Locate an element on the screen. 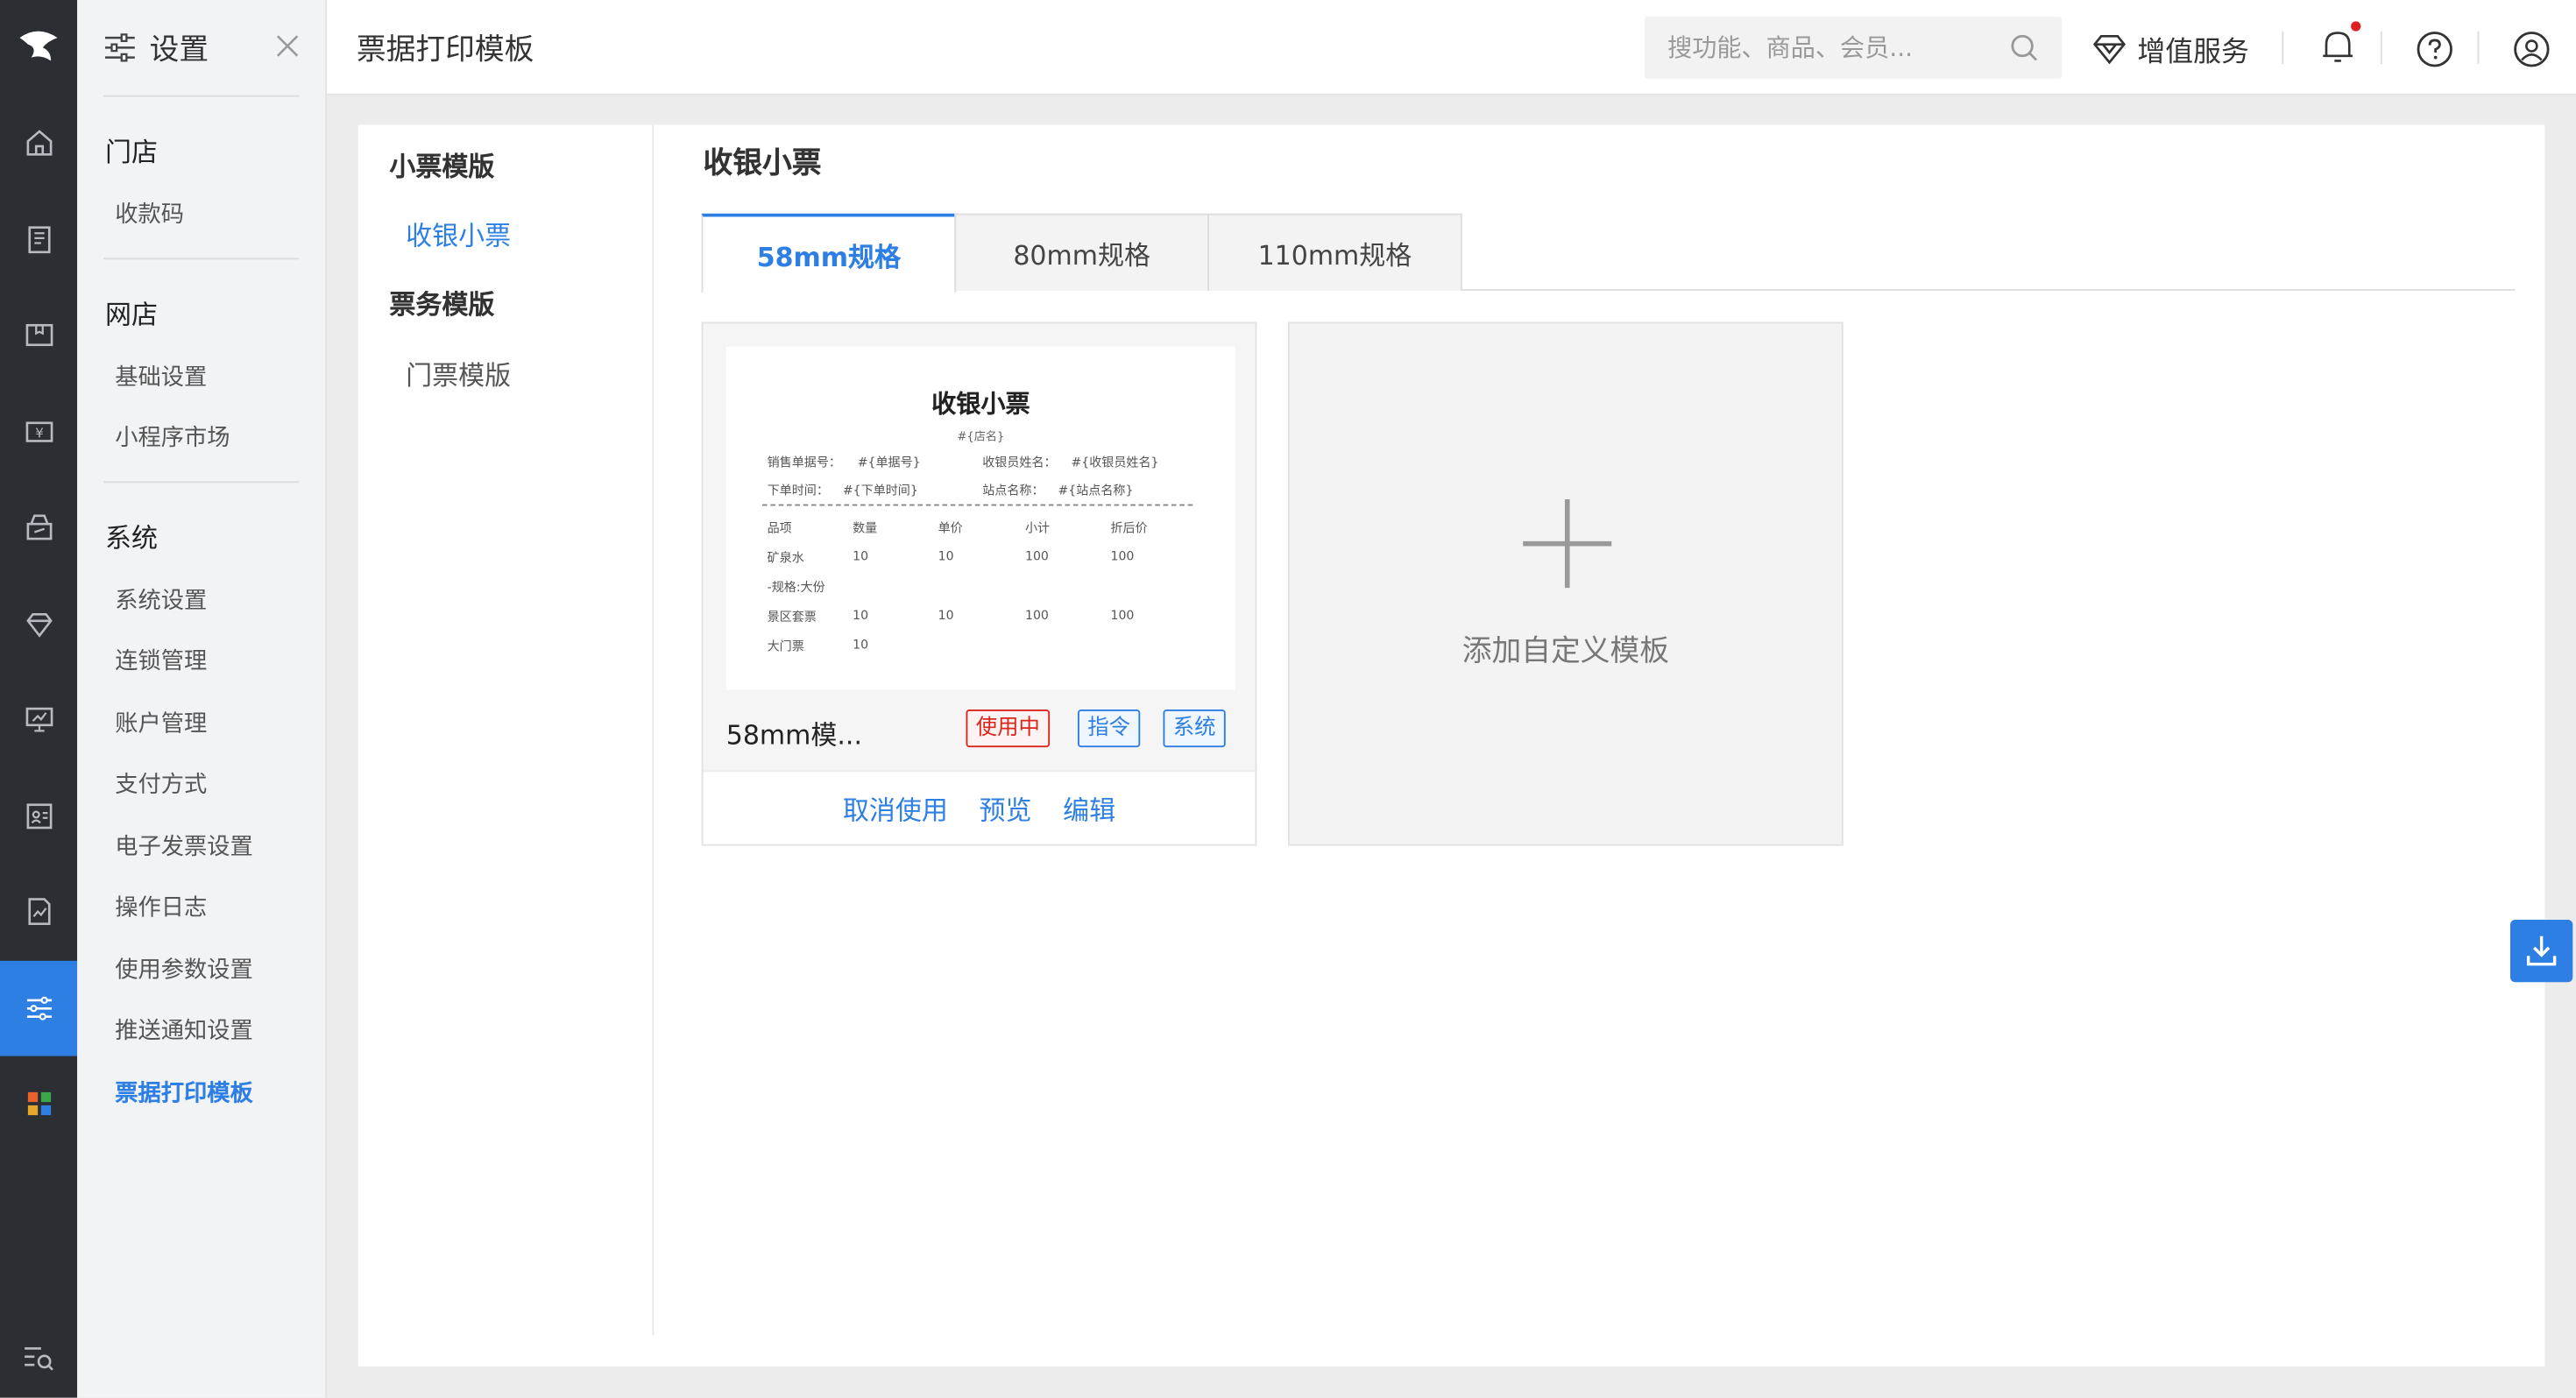 The image size is (2576, 1398). subnav-group-system: 系统 is located at coordinates (132, 537).